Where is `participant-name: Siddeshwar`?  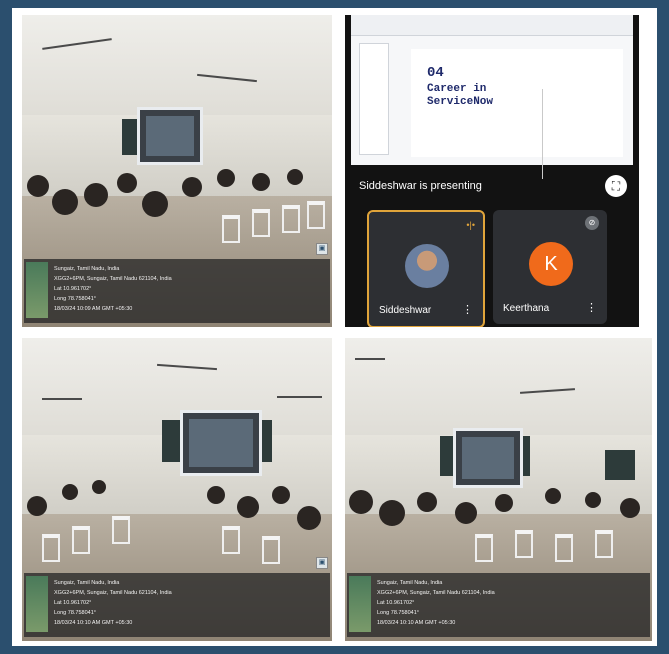 participant-name: Siddeshwar is located at coordinates (405, 310).